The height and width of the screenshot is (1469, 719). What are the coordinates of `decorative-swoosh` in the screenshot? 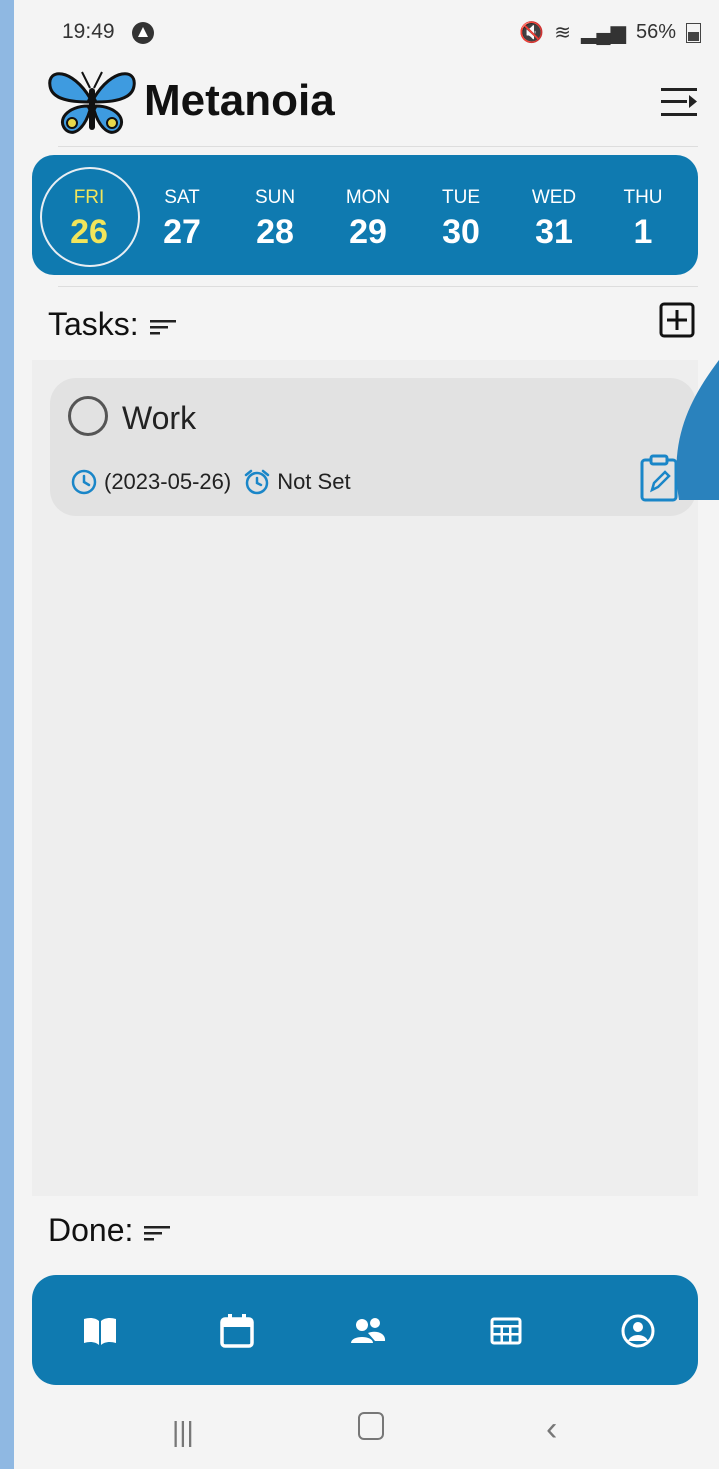 It's located at (697, 430).